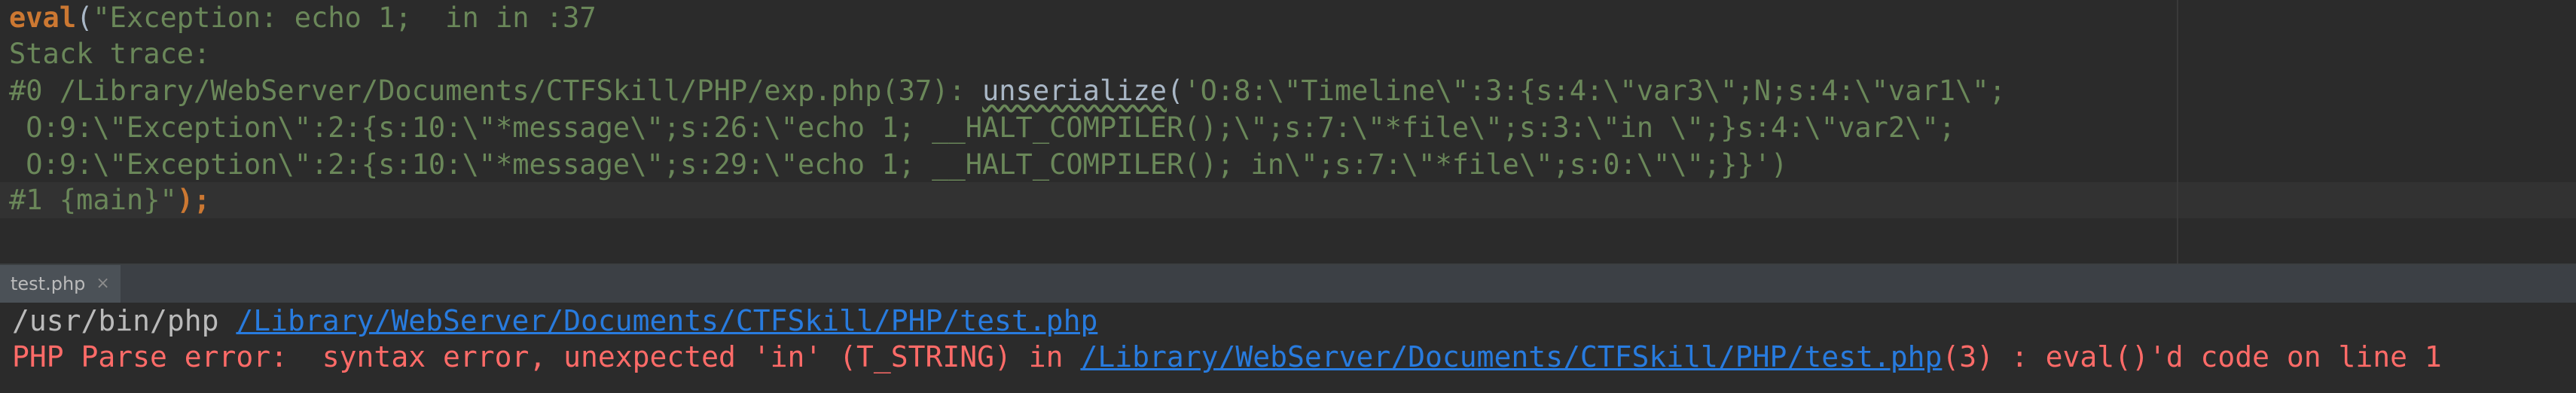 The width and height of the screenshot is (2576, 393). I want to click on run-tool-window-tabbar: test.php ×, so click(1288, 284).